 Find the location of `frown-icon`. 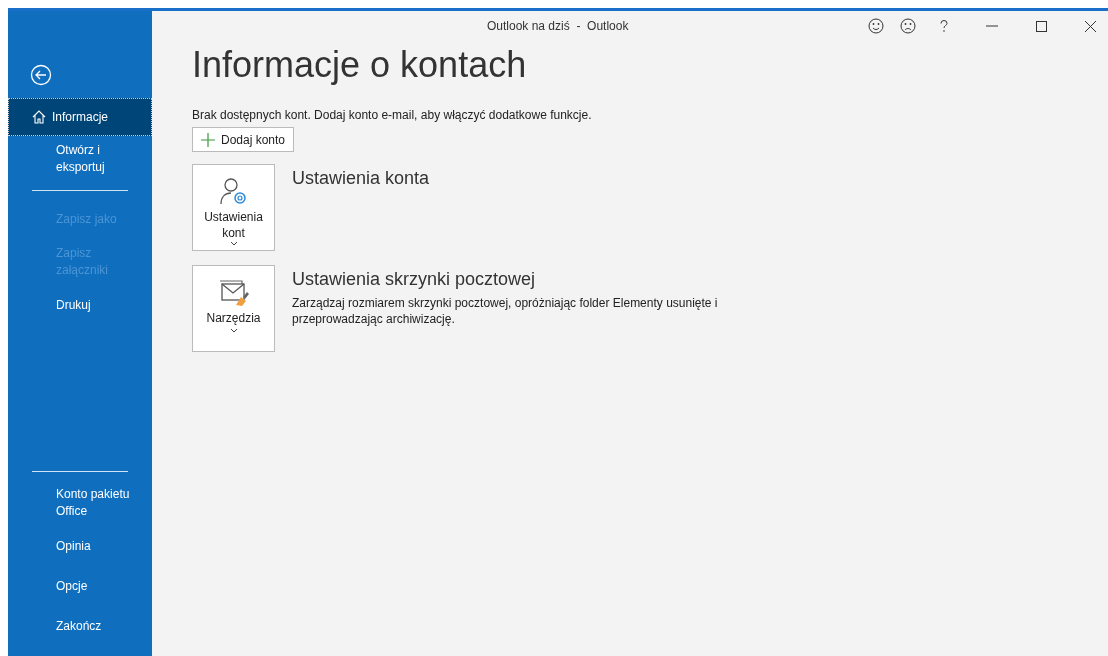

frown-icon is located at coordinates (908, 26).